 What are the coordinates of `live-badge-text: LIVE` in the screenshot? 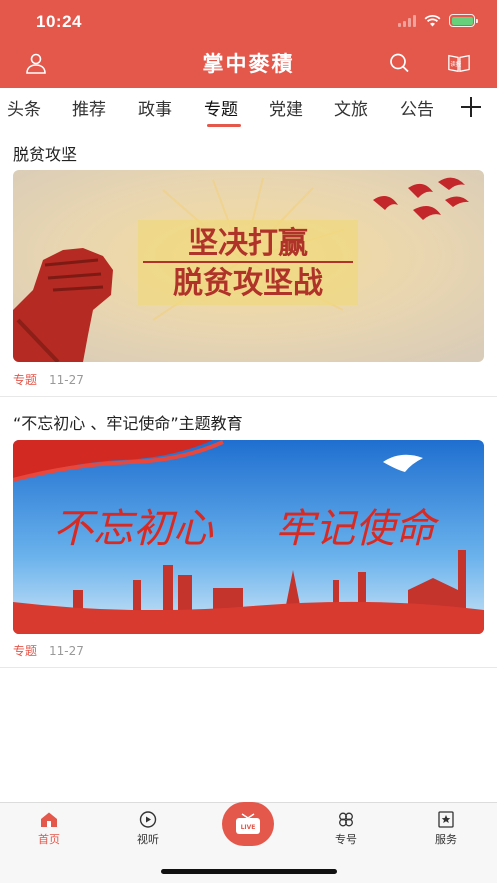 It's located at (248, 827).